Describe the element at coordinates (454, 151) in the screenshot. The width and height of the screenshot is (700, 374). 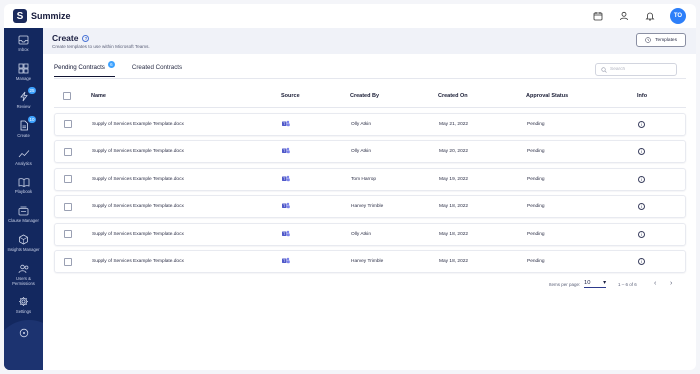
I see `cell-created-on: May 20, 2022` at that location.